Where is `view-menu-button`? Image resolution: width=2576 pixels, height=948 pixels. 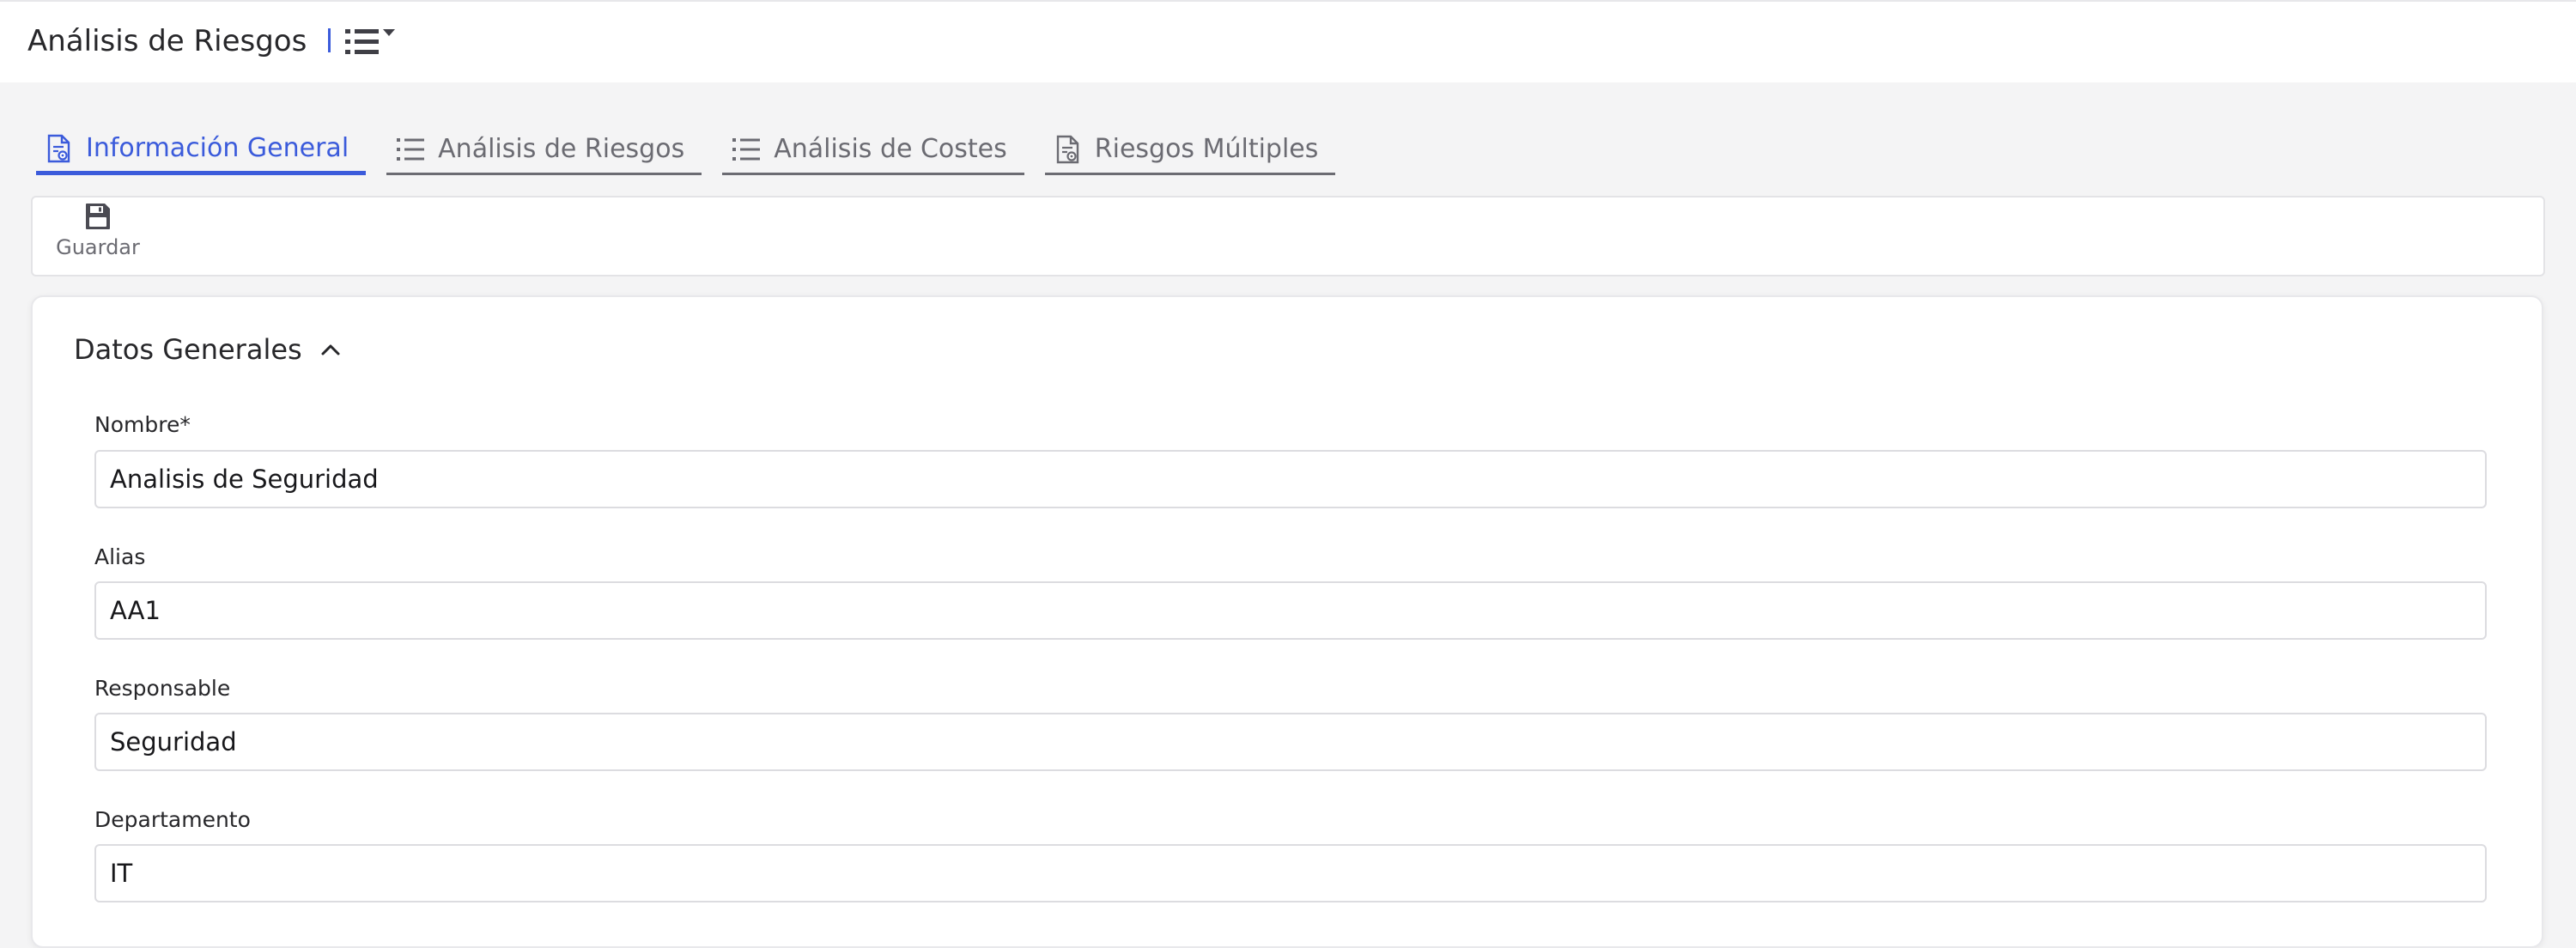
view-menu-button is located at coordinates (371, 42).